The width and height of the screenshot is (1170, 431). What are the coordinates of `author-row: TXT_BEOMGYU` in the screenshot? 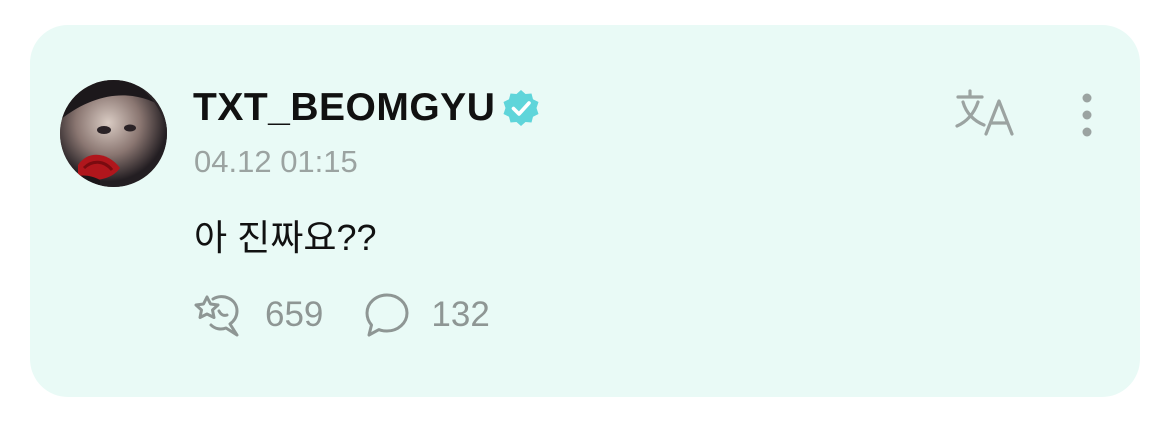 It's located at (367, 108).